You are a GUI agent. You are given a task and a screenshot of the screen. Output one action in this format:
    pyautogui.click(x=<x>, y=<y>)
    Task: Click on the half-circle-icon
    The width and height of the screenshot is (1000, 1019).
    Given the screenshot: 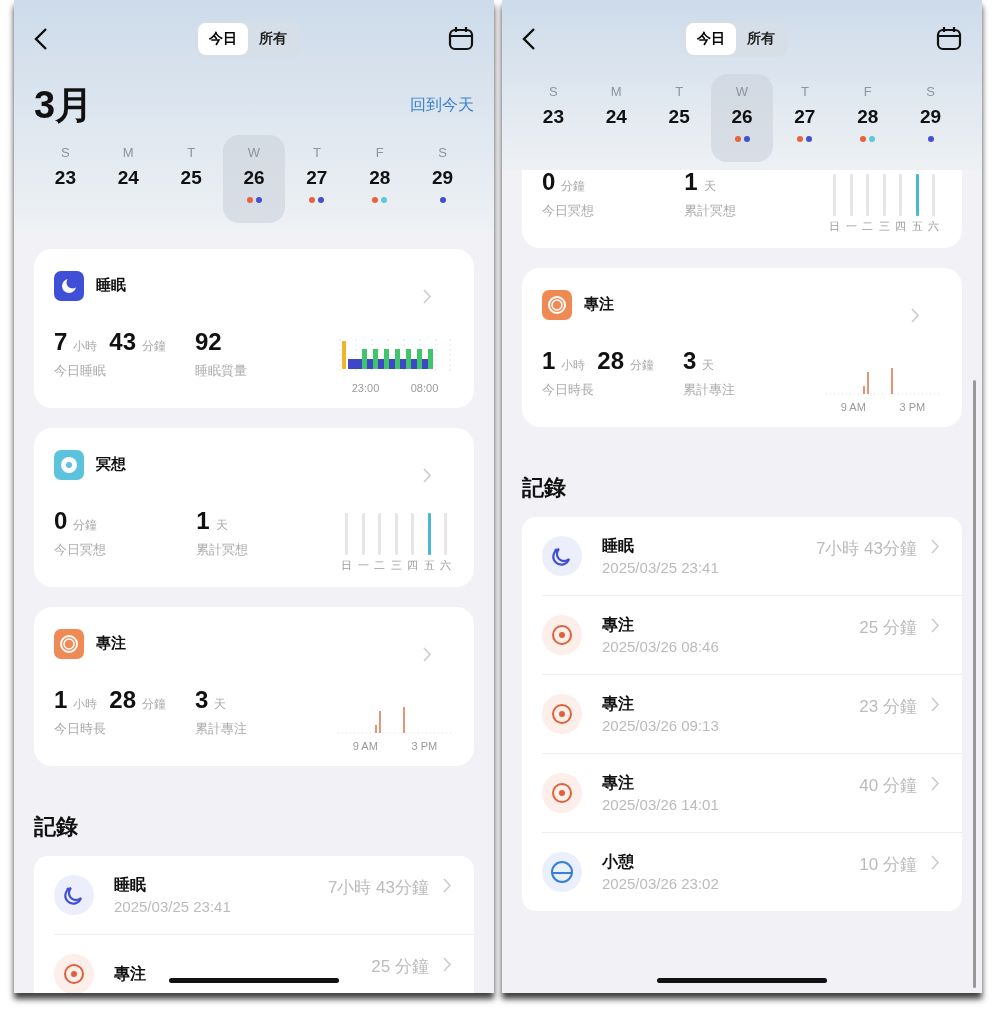 What is the action you would take?
    pyautogui.click(x=562, y=872)
    